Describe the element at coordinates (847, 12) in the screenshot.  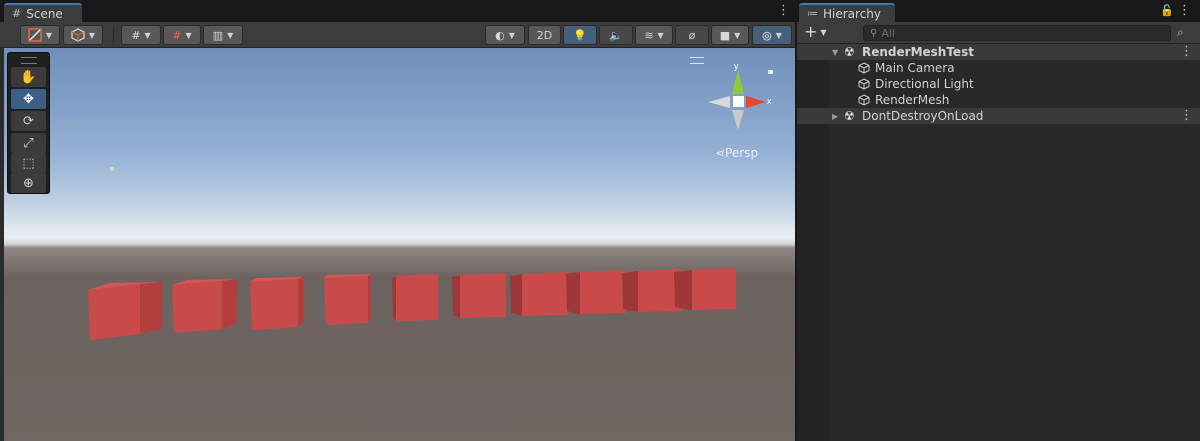
I see `tab-hierarchy: ≔ Hierarchy` at that location.